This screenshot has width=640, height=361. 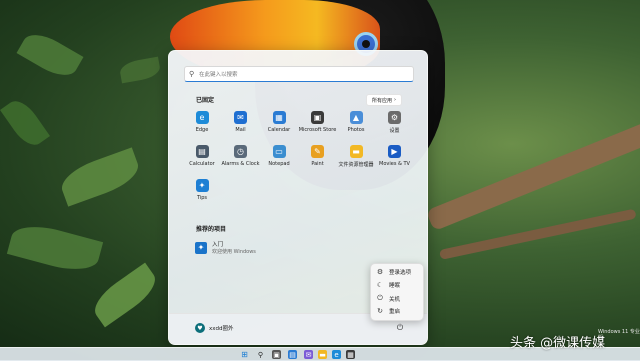 I want to click on file-explorer-icon: ▬, so click(x=322, y=354).